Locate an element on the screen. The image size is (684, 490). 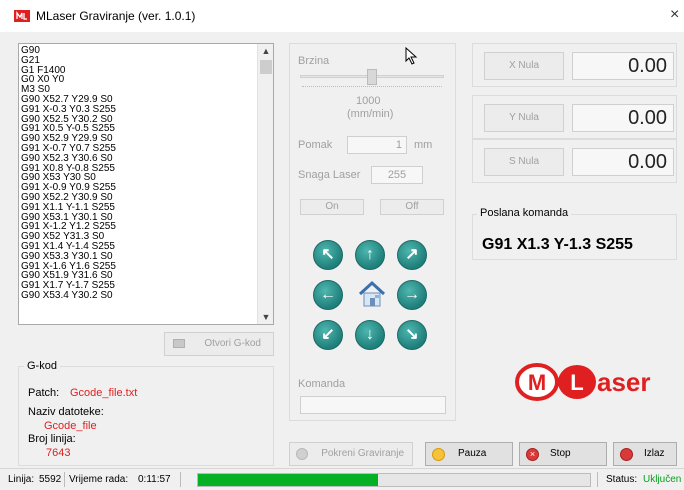
arrow-up-left-icon: ↖ is located at coordinates (328, 254).